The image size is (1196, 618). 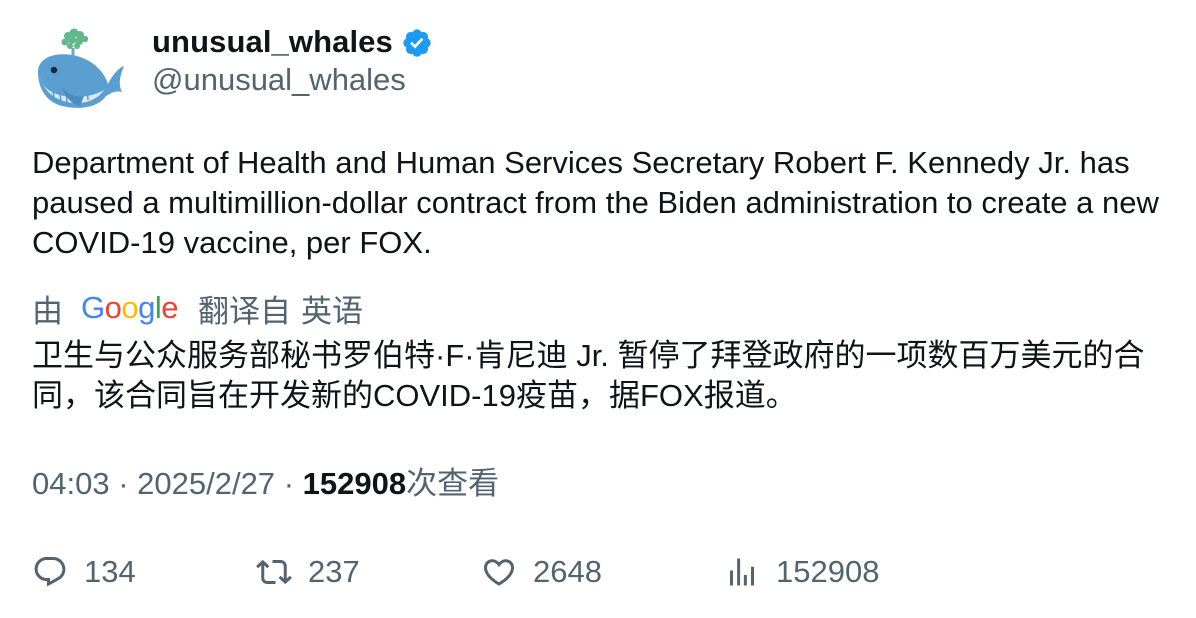 I want to click on heart-icon, so click(x=499, y=572).